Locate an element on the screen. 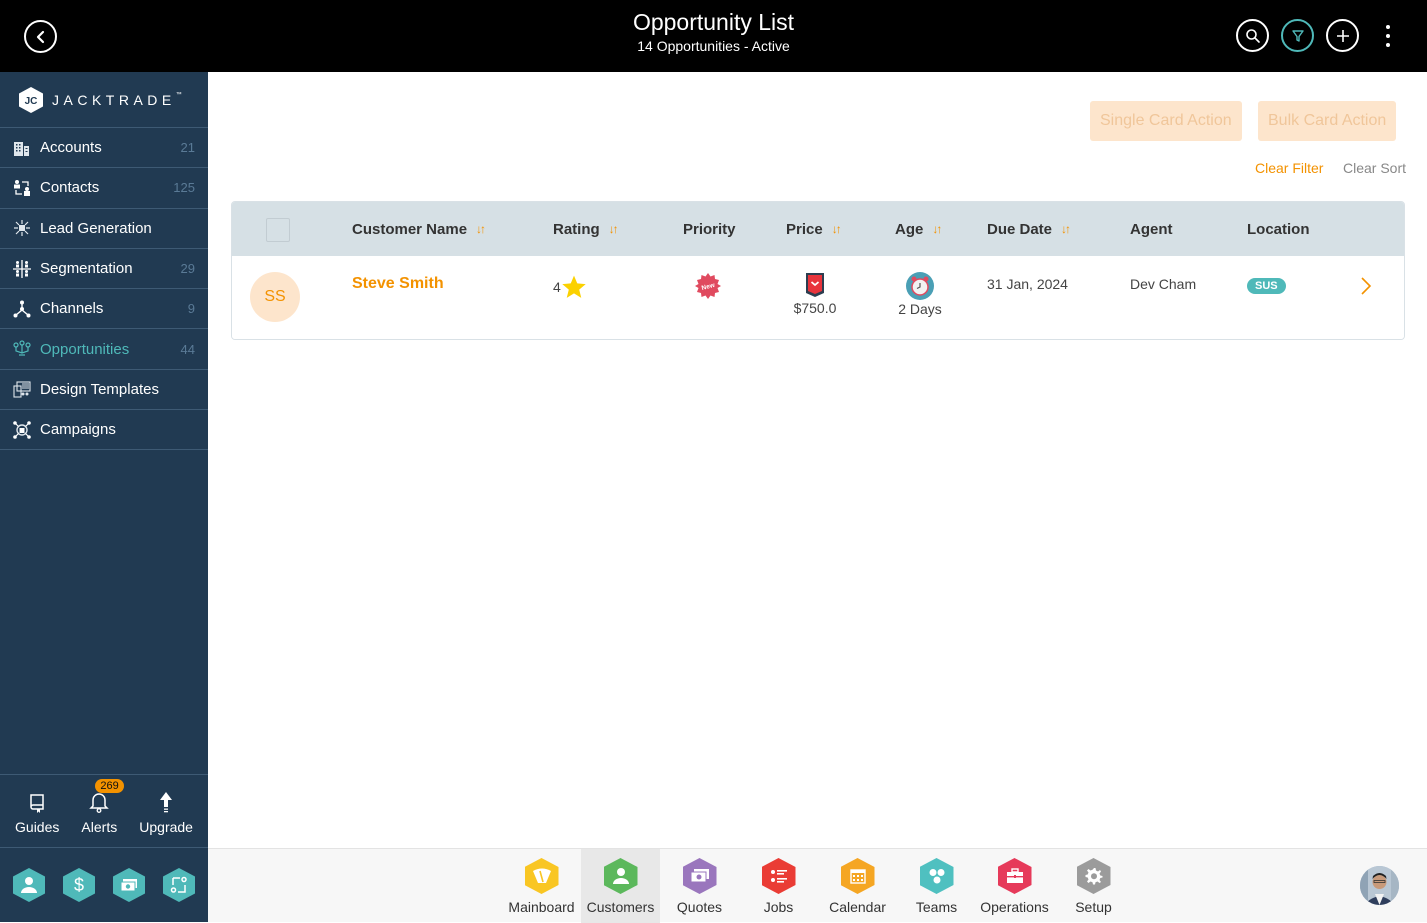  sidebar-item-channels: Channels 9 is located at coordinates (104, 309).